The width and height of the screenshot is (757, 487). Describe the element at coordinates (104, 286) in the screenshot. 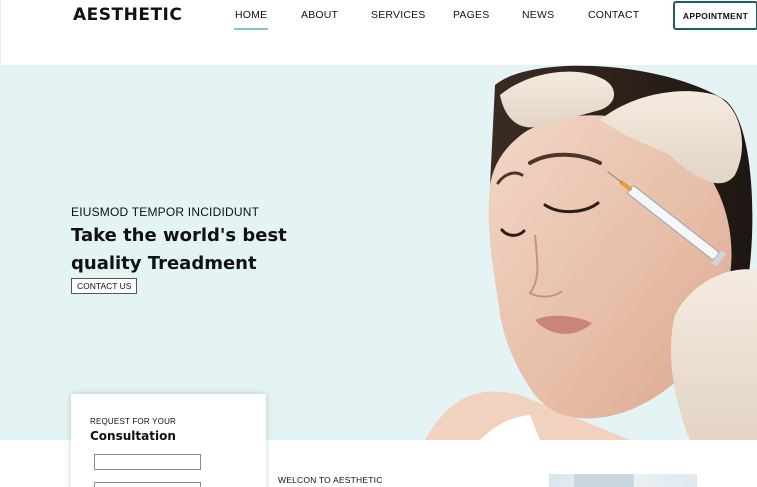

I see `contact-us-button: CONTACT US` at that location.